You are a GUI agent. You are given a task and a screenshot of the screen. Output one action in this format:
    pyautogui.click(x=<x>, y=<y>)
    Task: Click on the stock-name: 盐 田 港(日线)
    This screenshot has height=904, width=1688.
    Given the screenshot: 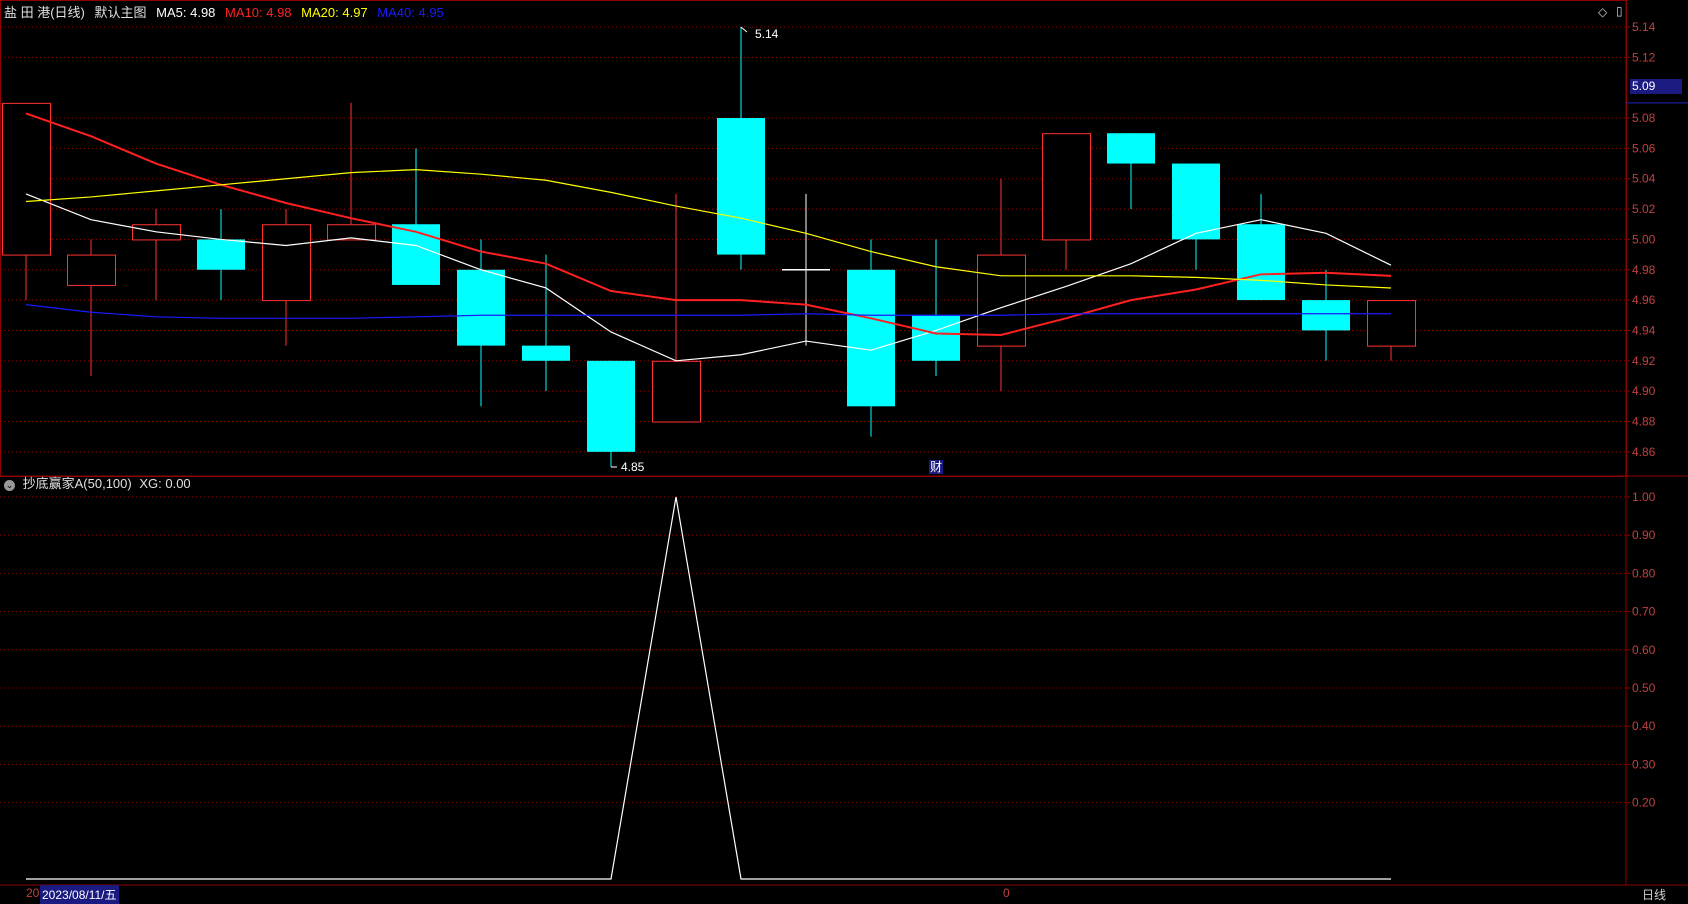 What is the action you would take?
    pyautogui.click(x=44, y=12)
    